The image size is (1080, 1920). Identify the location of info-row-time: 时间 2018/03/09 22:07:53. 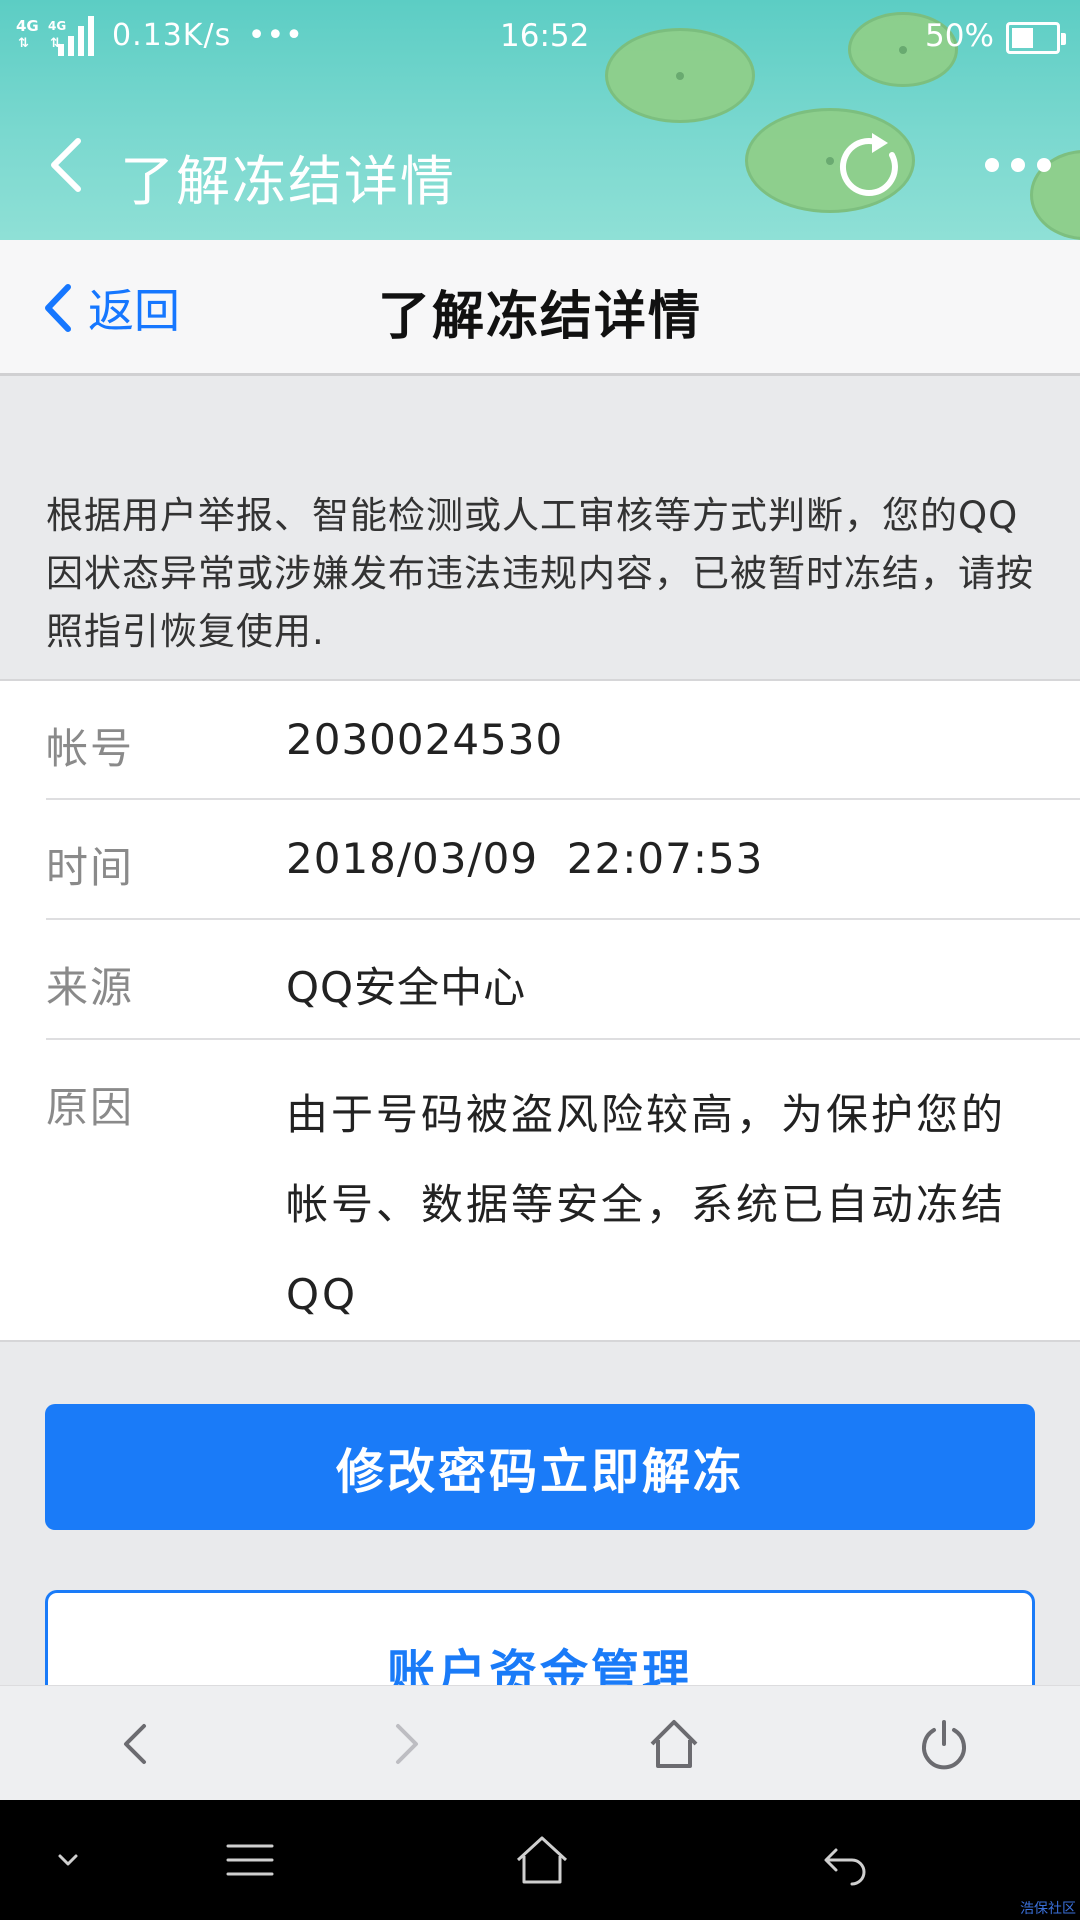
(563, 860).